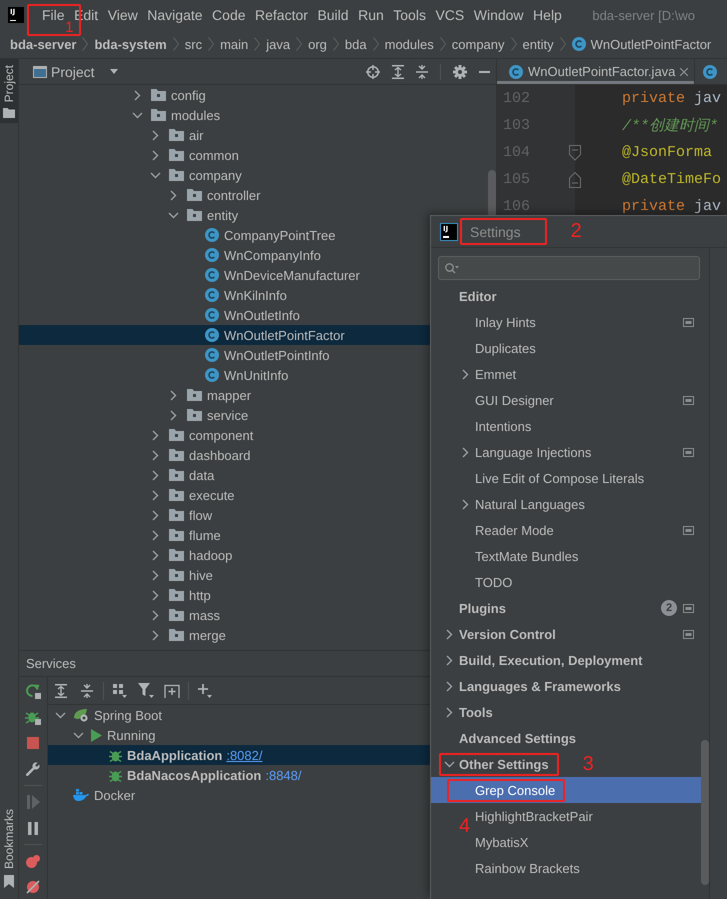 This screenshot has width=727, height=899. I want to click on settings-item: Advanced Settings, so click(517, 738).